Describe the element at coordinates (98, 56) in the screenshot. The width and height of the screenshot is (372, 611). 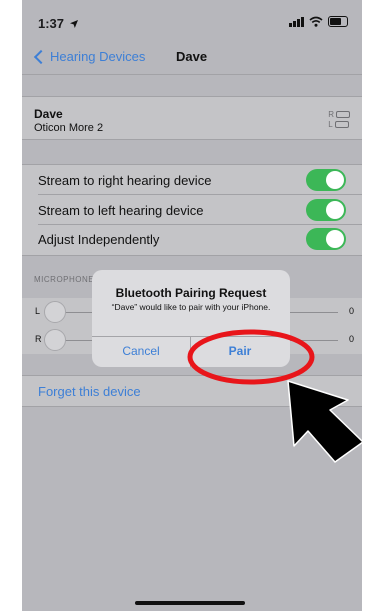
I see `back-label: Hearing Devices` at that location.